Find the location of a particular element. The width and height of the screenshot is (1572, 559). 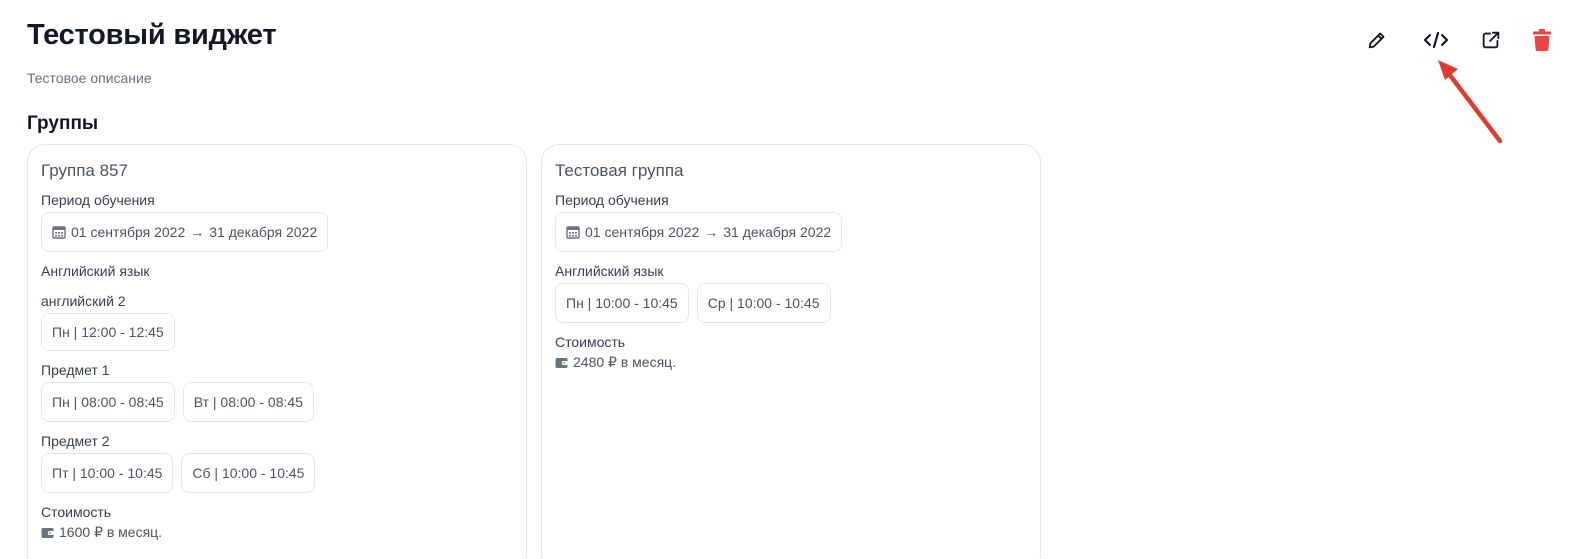

cost-value: 1600 ₽ в месяц. is located at coordinates (111, 532).